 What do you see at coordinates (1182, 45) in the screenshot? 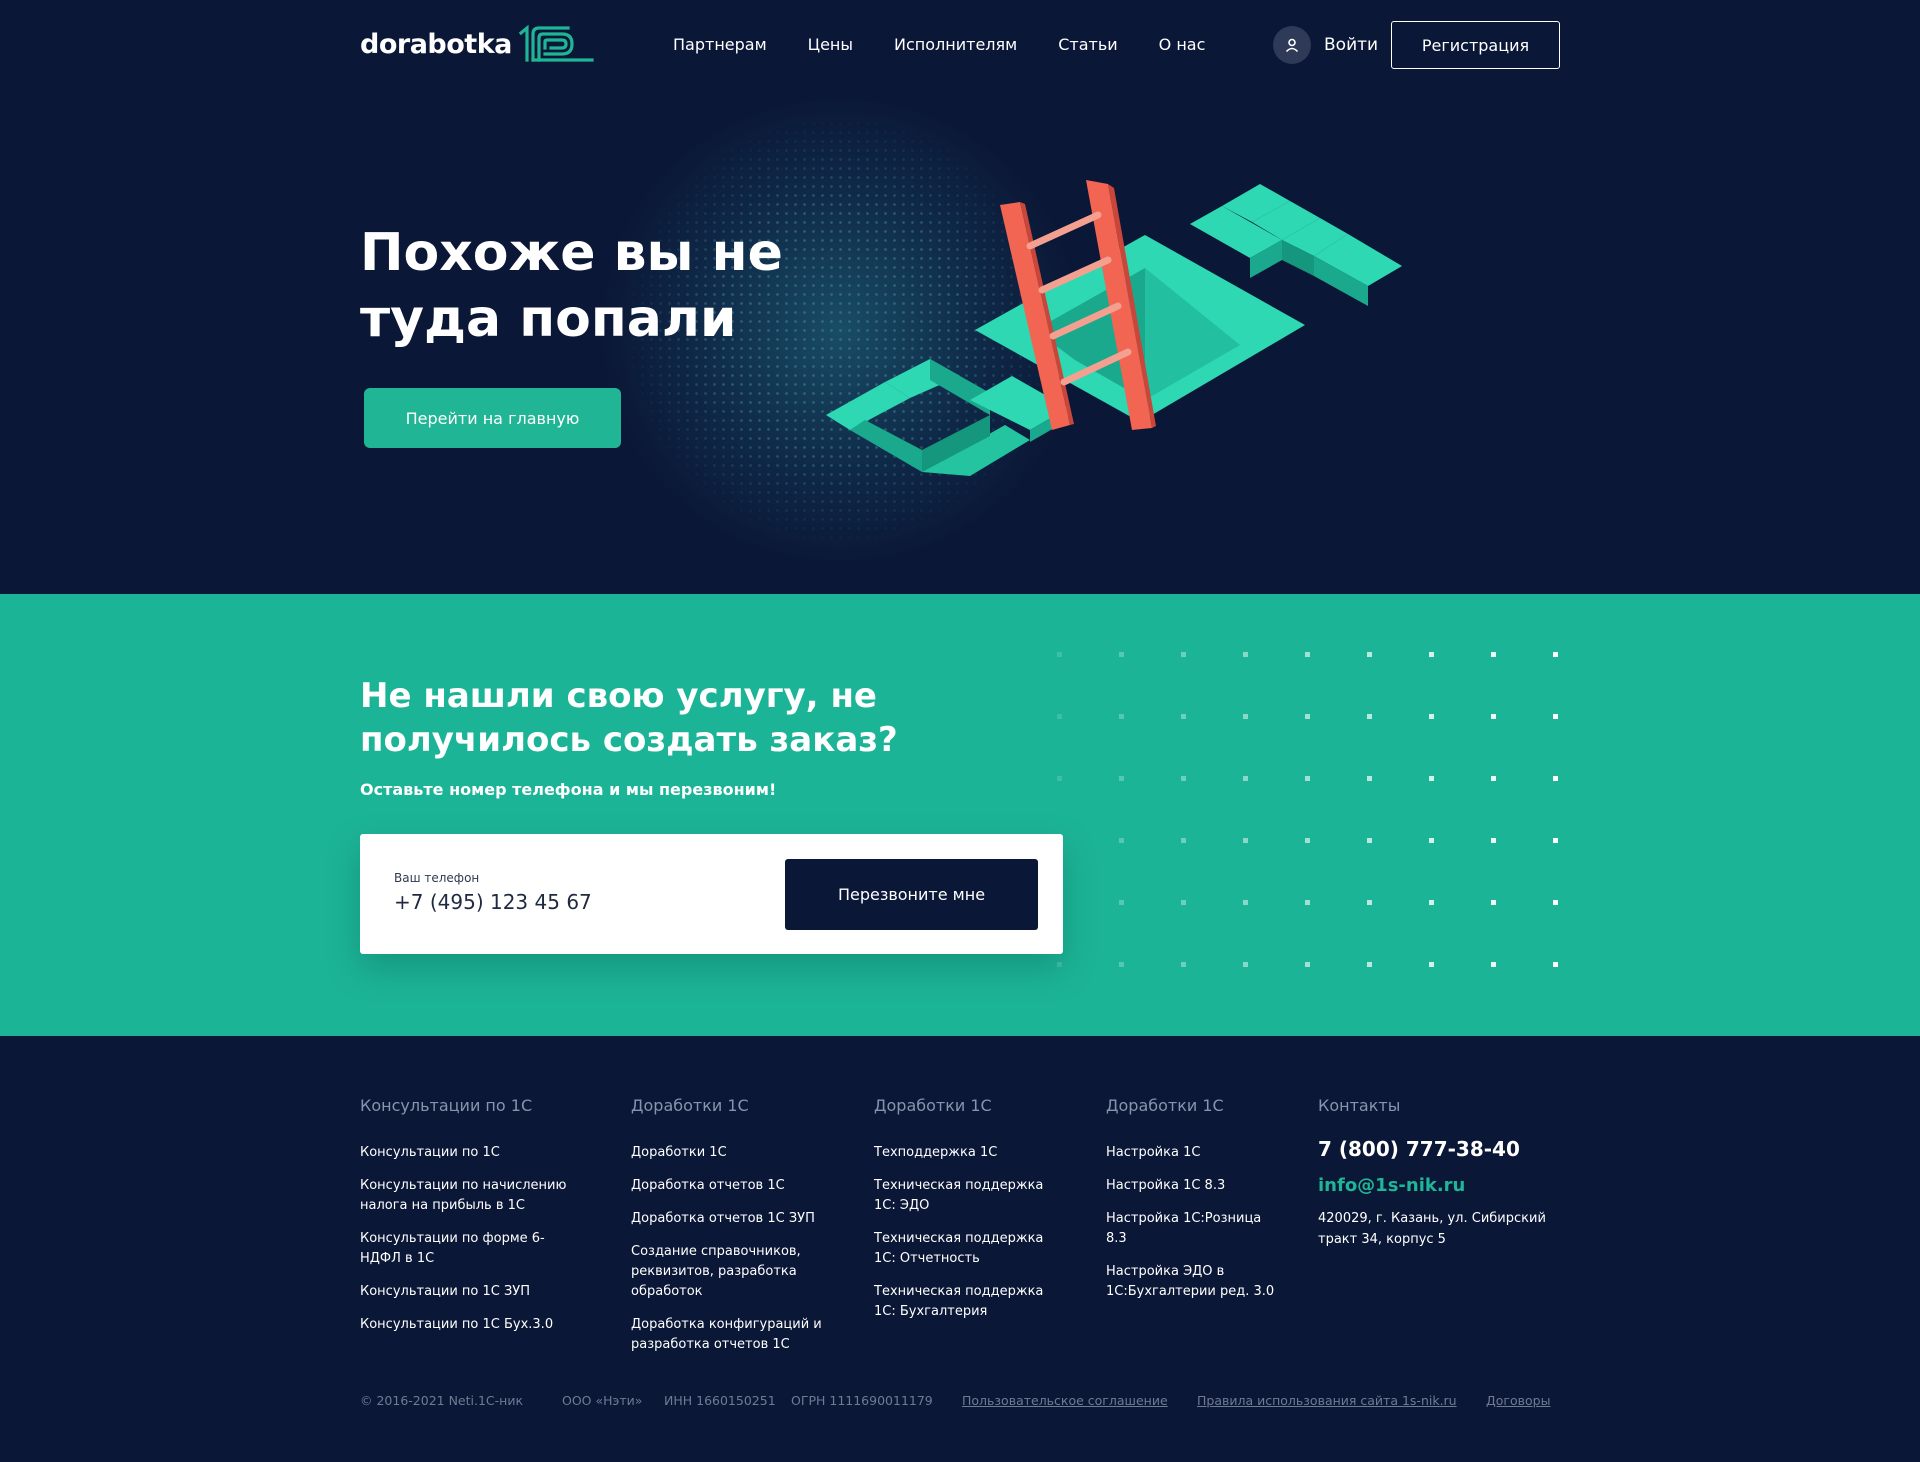
I see `nav-about: О нас` at bounding box center [1182, 45].